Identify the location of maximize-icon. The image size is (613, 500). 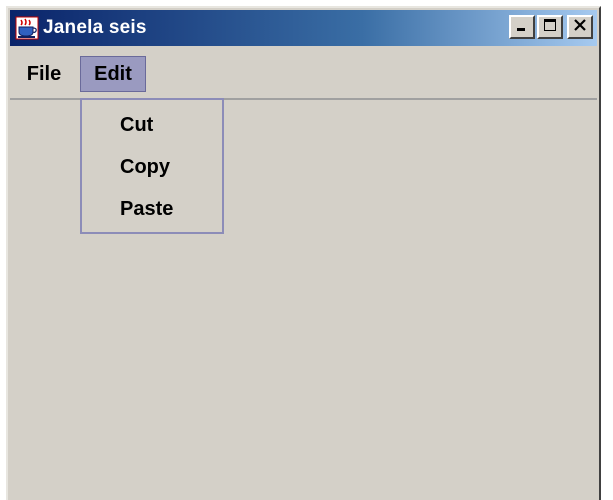
(550, 27).